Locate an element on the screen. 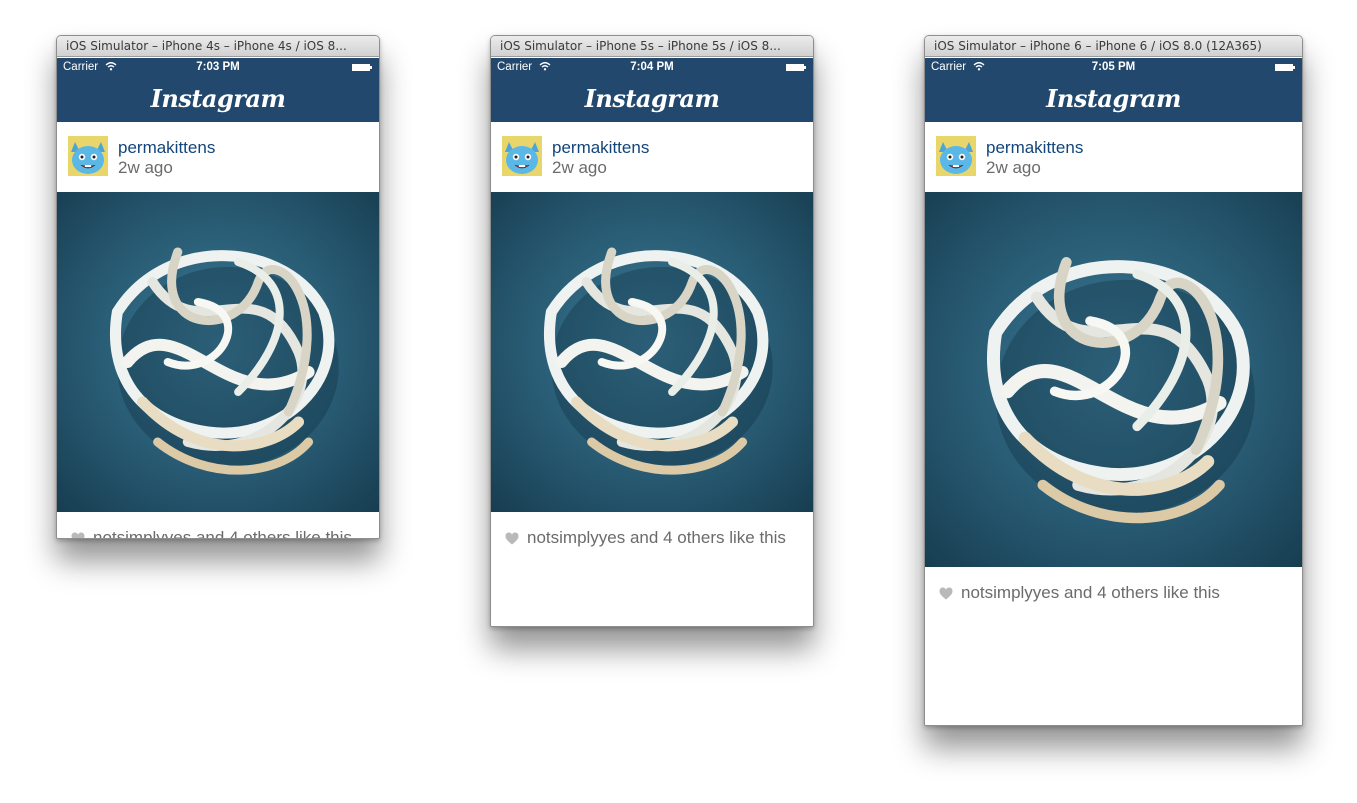  navigation-bar: Carrier 7:05 PM Instagram is located at coordinates (1113, 90).